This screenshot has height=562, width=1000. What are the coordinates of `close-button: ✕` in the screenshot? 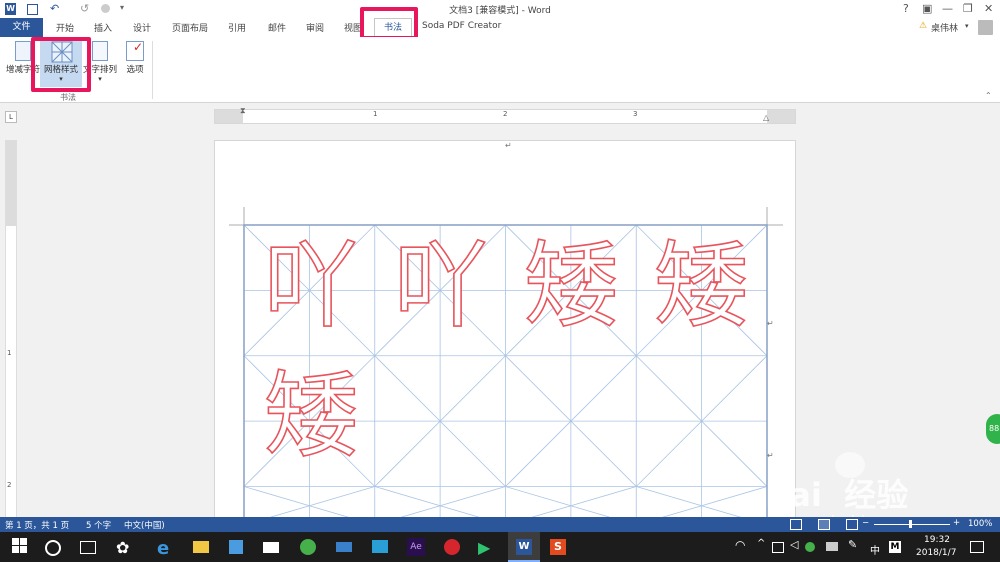 It's located at (988, 8).